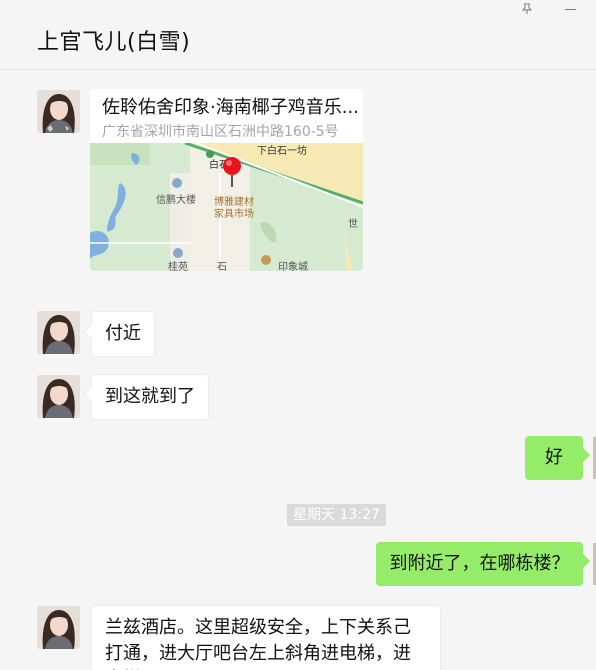 This screenshot has width=596, height=670. What do you see at coordinates (178, 265) in the screenshot?
I see `map-label-poi-bottom-left: 桂苑` at bounding box center [178, 265].